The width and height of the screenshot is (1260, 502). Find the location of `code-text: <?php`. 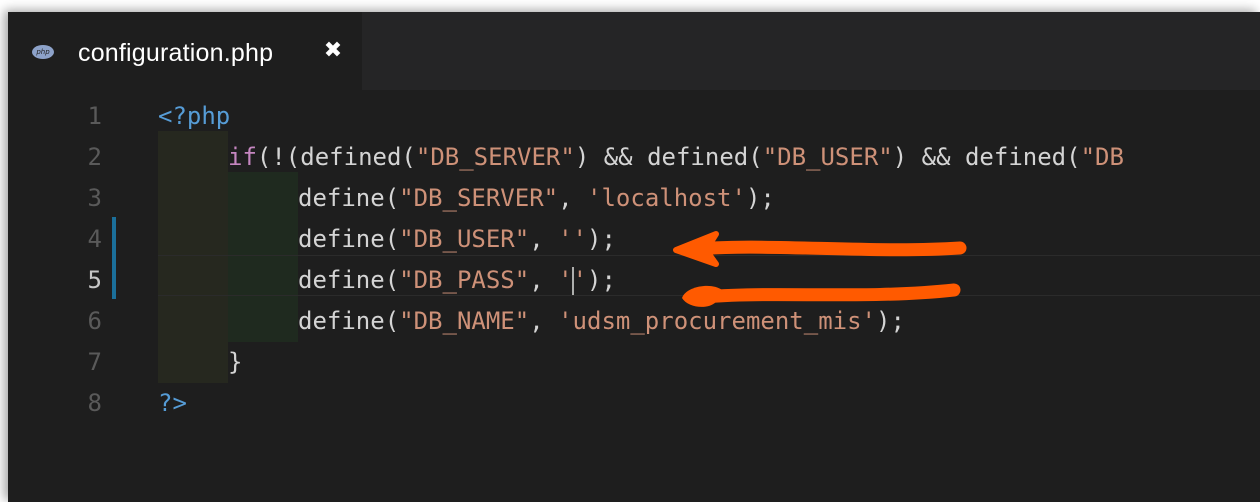

code-text: <?php is located at coordinates (194, 116).